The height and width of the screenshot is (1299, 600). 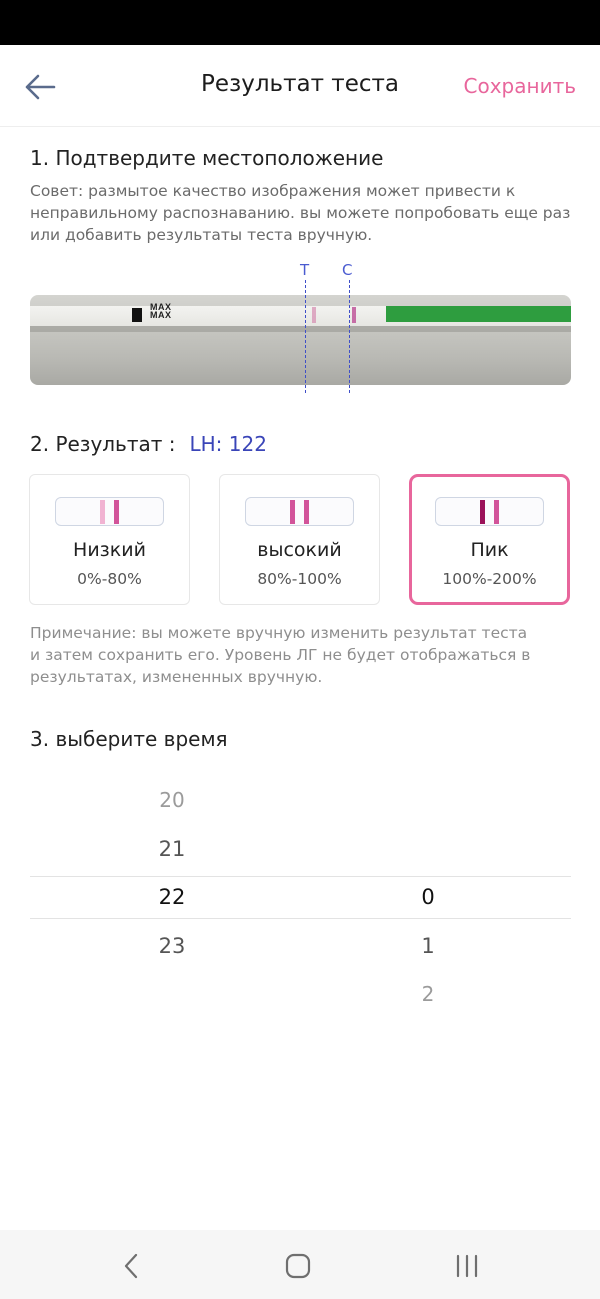 What do you see at coordinates (161, 315) in the screenshot?
I see `strip-text-line: MAX` at bounding box center [161, 315].